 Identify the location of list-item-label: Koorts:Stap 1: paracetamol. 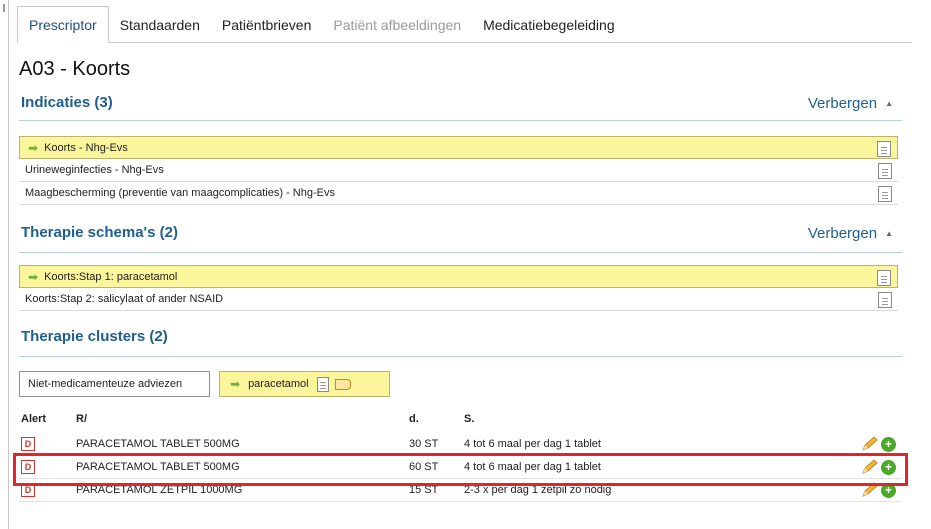
(111, 276).